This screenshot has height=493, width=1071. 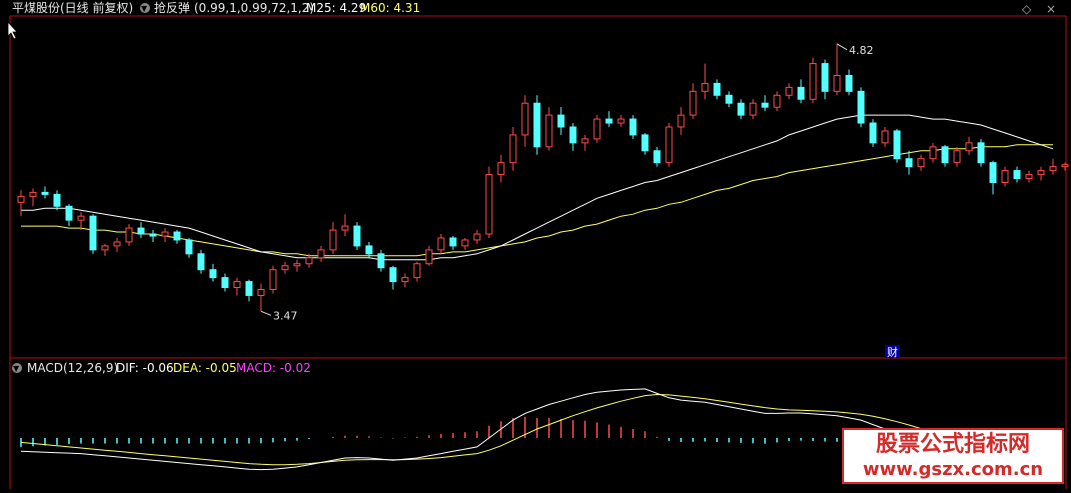 I want to click on m60-legend: M60: 4.31, so click(x=390, y=8).